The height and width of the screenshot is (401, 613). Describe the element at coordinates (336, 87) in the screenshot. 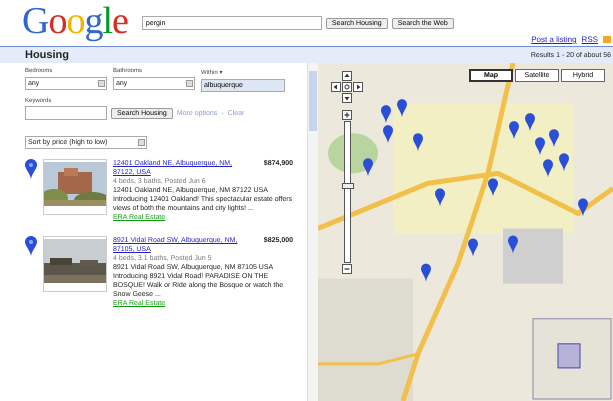

I see `pan-left-icon` at that location.